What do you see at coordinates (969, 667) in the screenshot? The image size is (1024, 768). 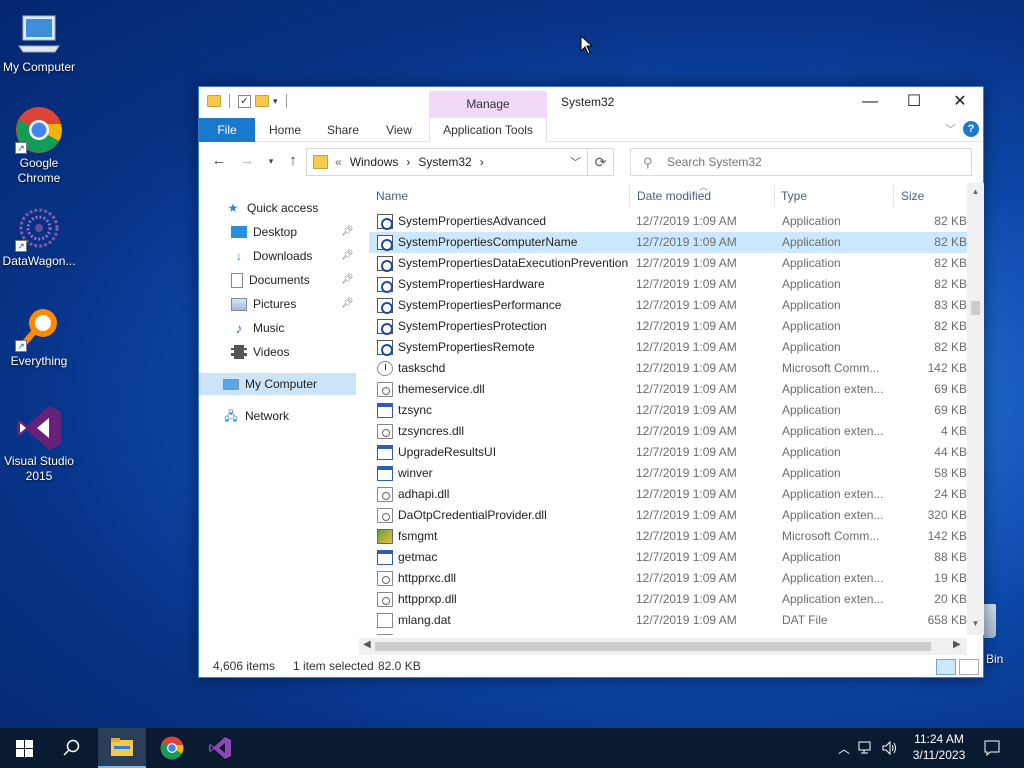 I see `large-icons-view-button` at bounding box center [969, 667].